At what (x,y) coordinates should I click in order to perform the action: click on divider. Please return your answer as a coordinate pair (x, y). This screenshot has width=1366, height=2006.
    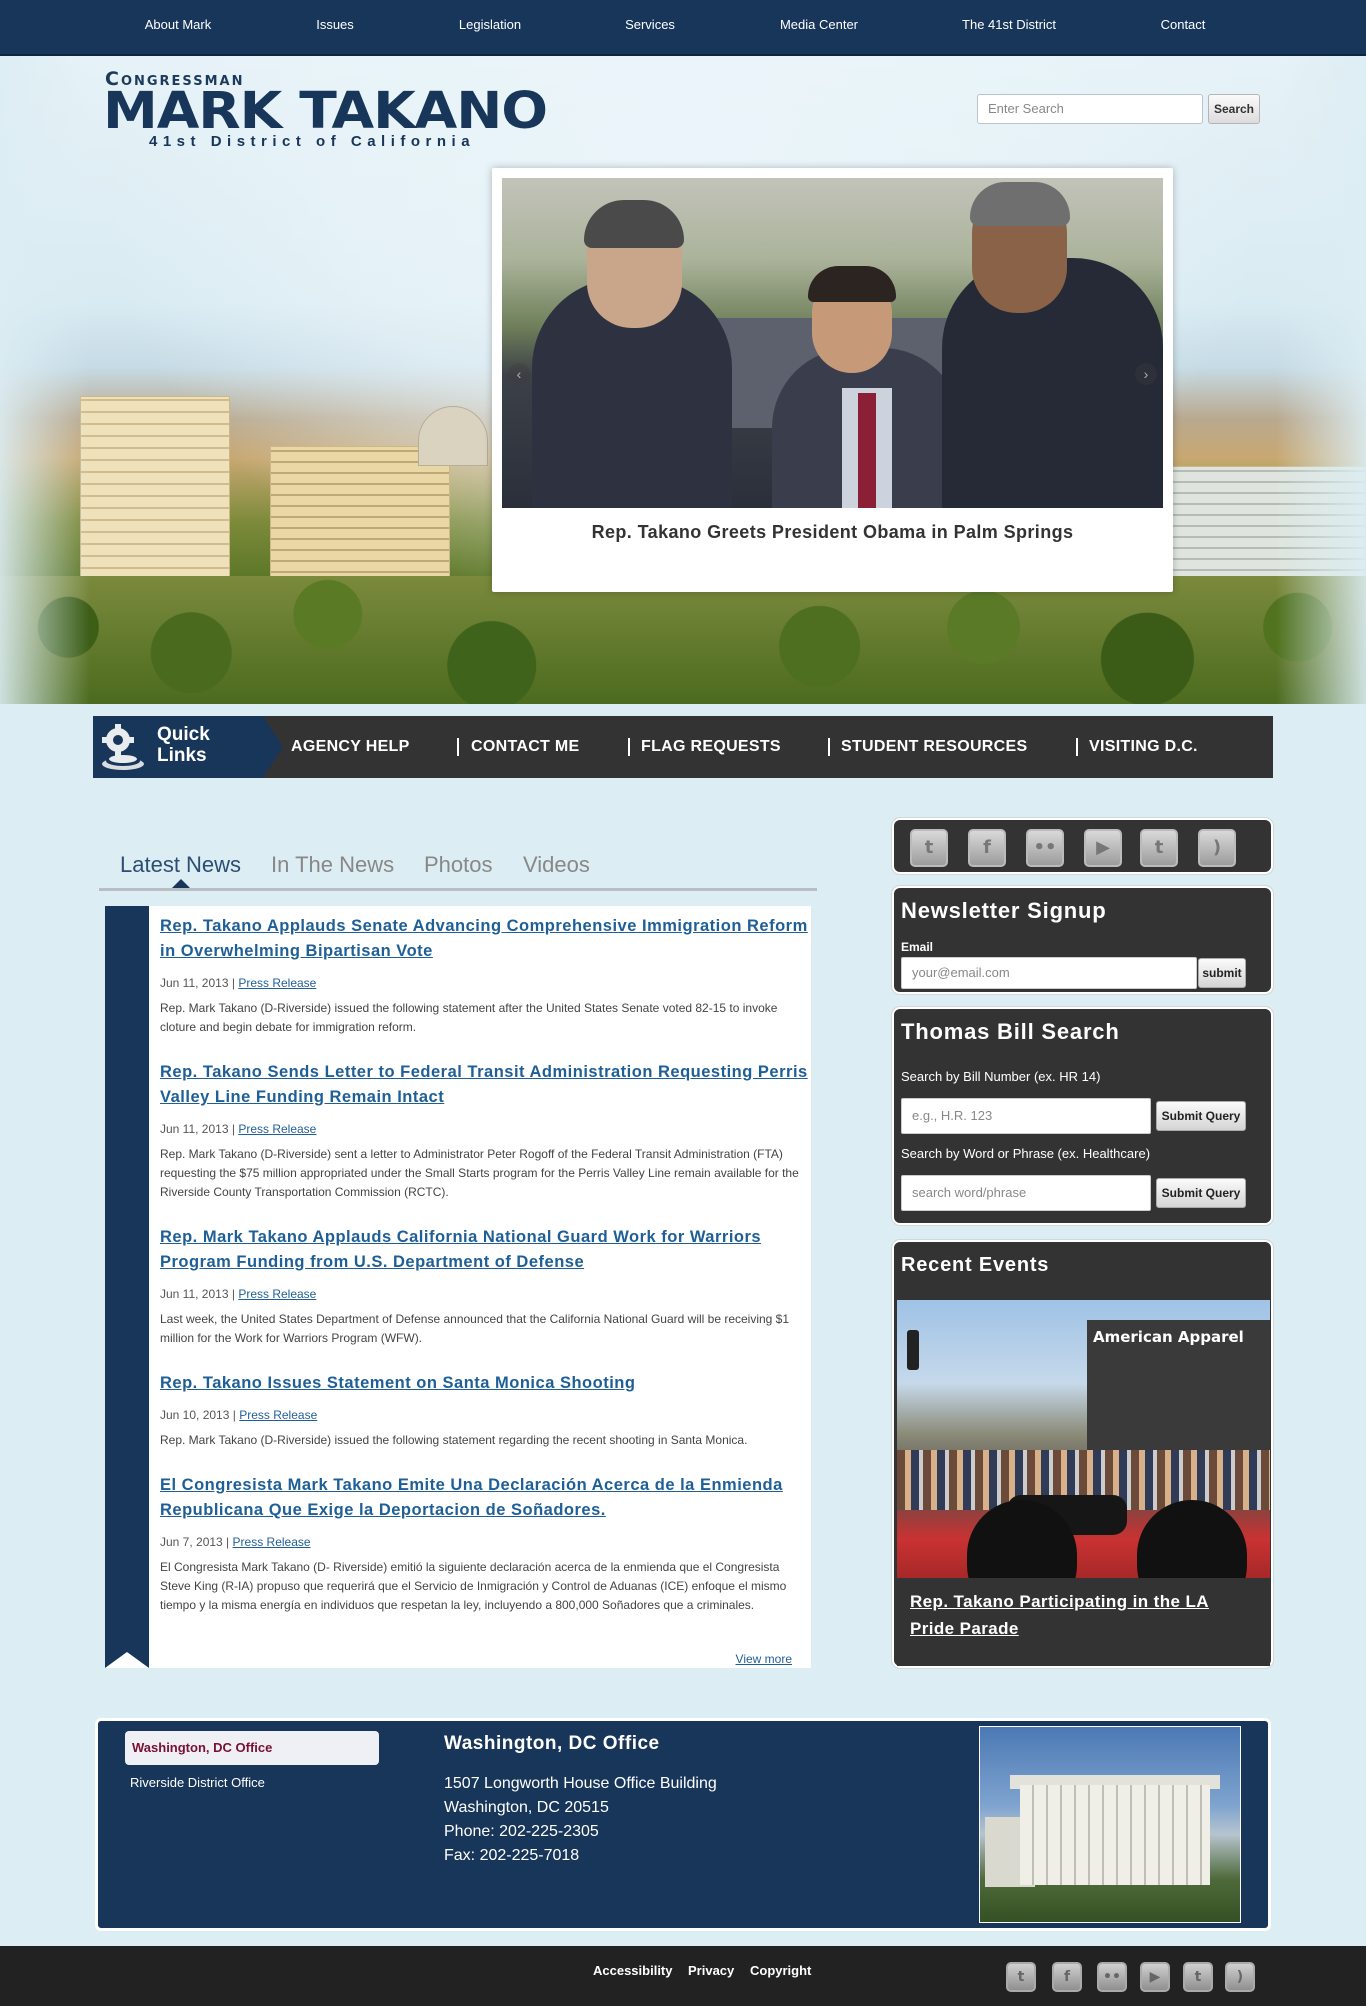
    Looking at the image, I should click on (629, 747).